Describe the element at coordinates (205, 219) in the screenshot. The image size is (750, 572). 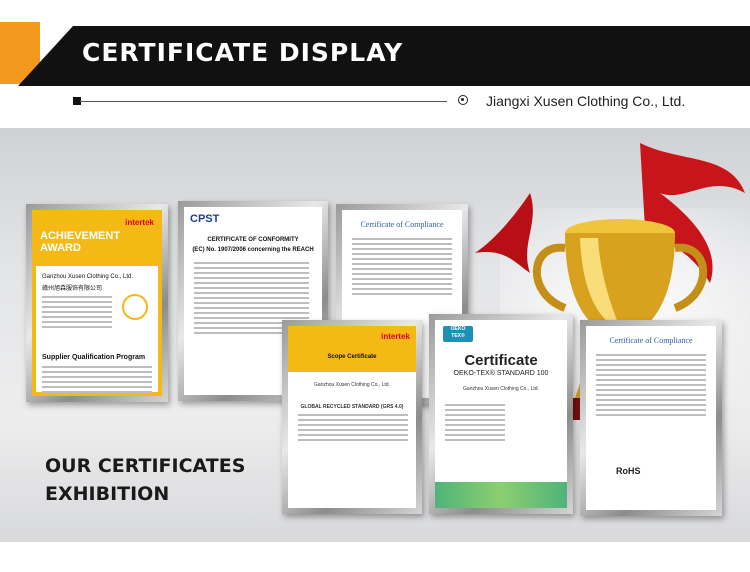
I see `cpst-logo: CPST` at that location.